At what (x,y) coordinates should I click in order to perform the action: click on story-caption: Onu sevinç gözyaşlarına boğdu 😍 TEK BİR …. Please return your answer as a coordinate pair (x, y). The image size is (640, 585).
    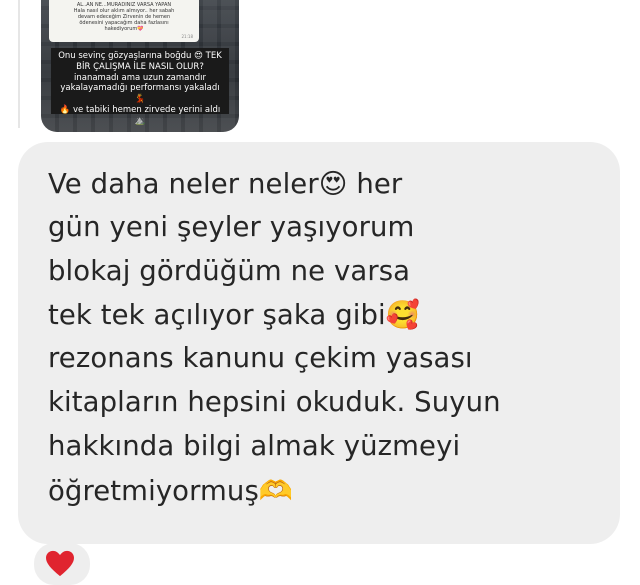
    Looking at the image, I should click on (140, 87).